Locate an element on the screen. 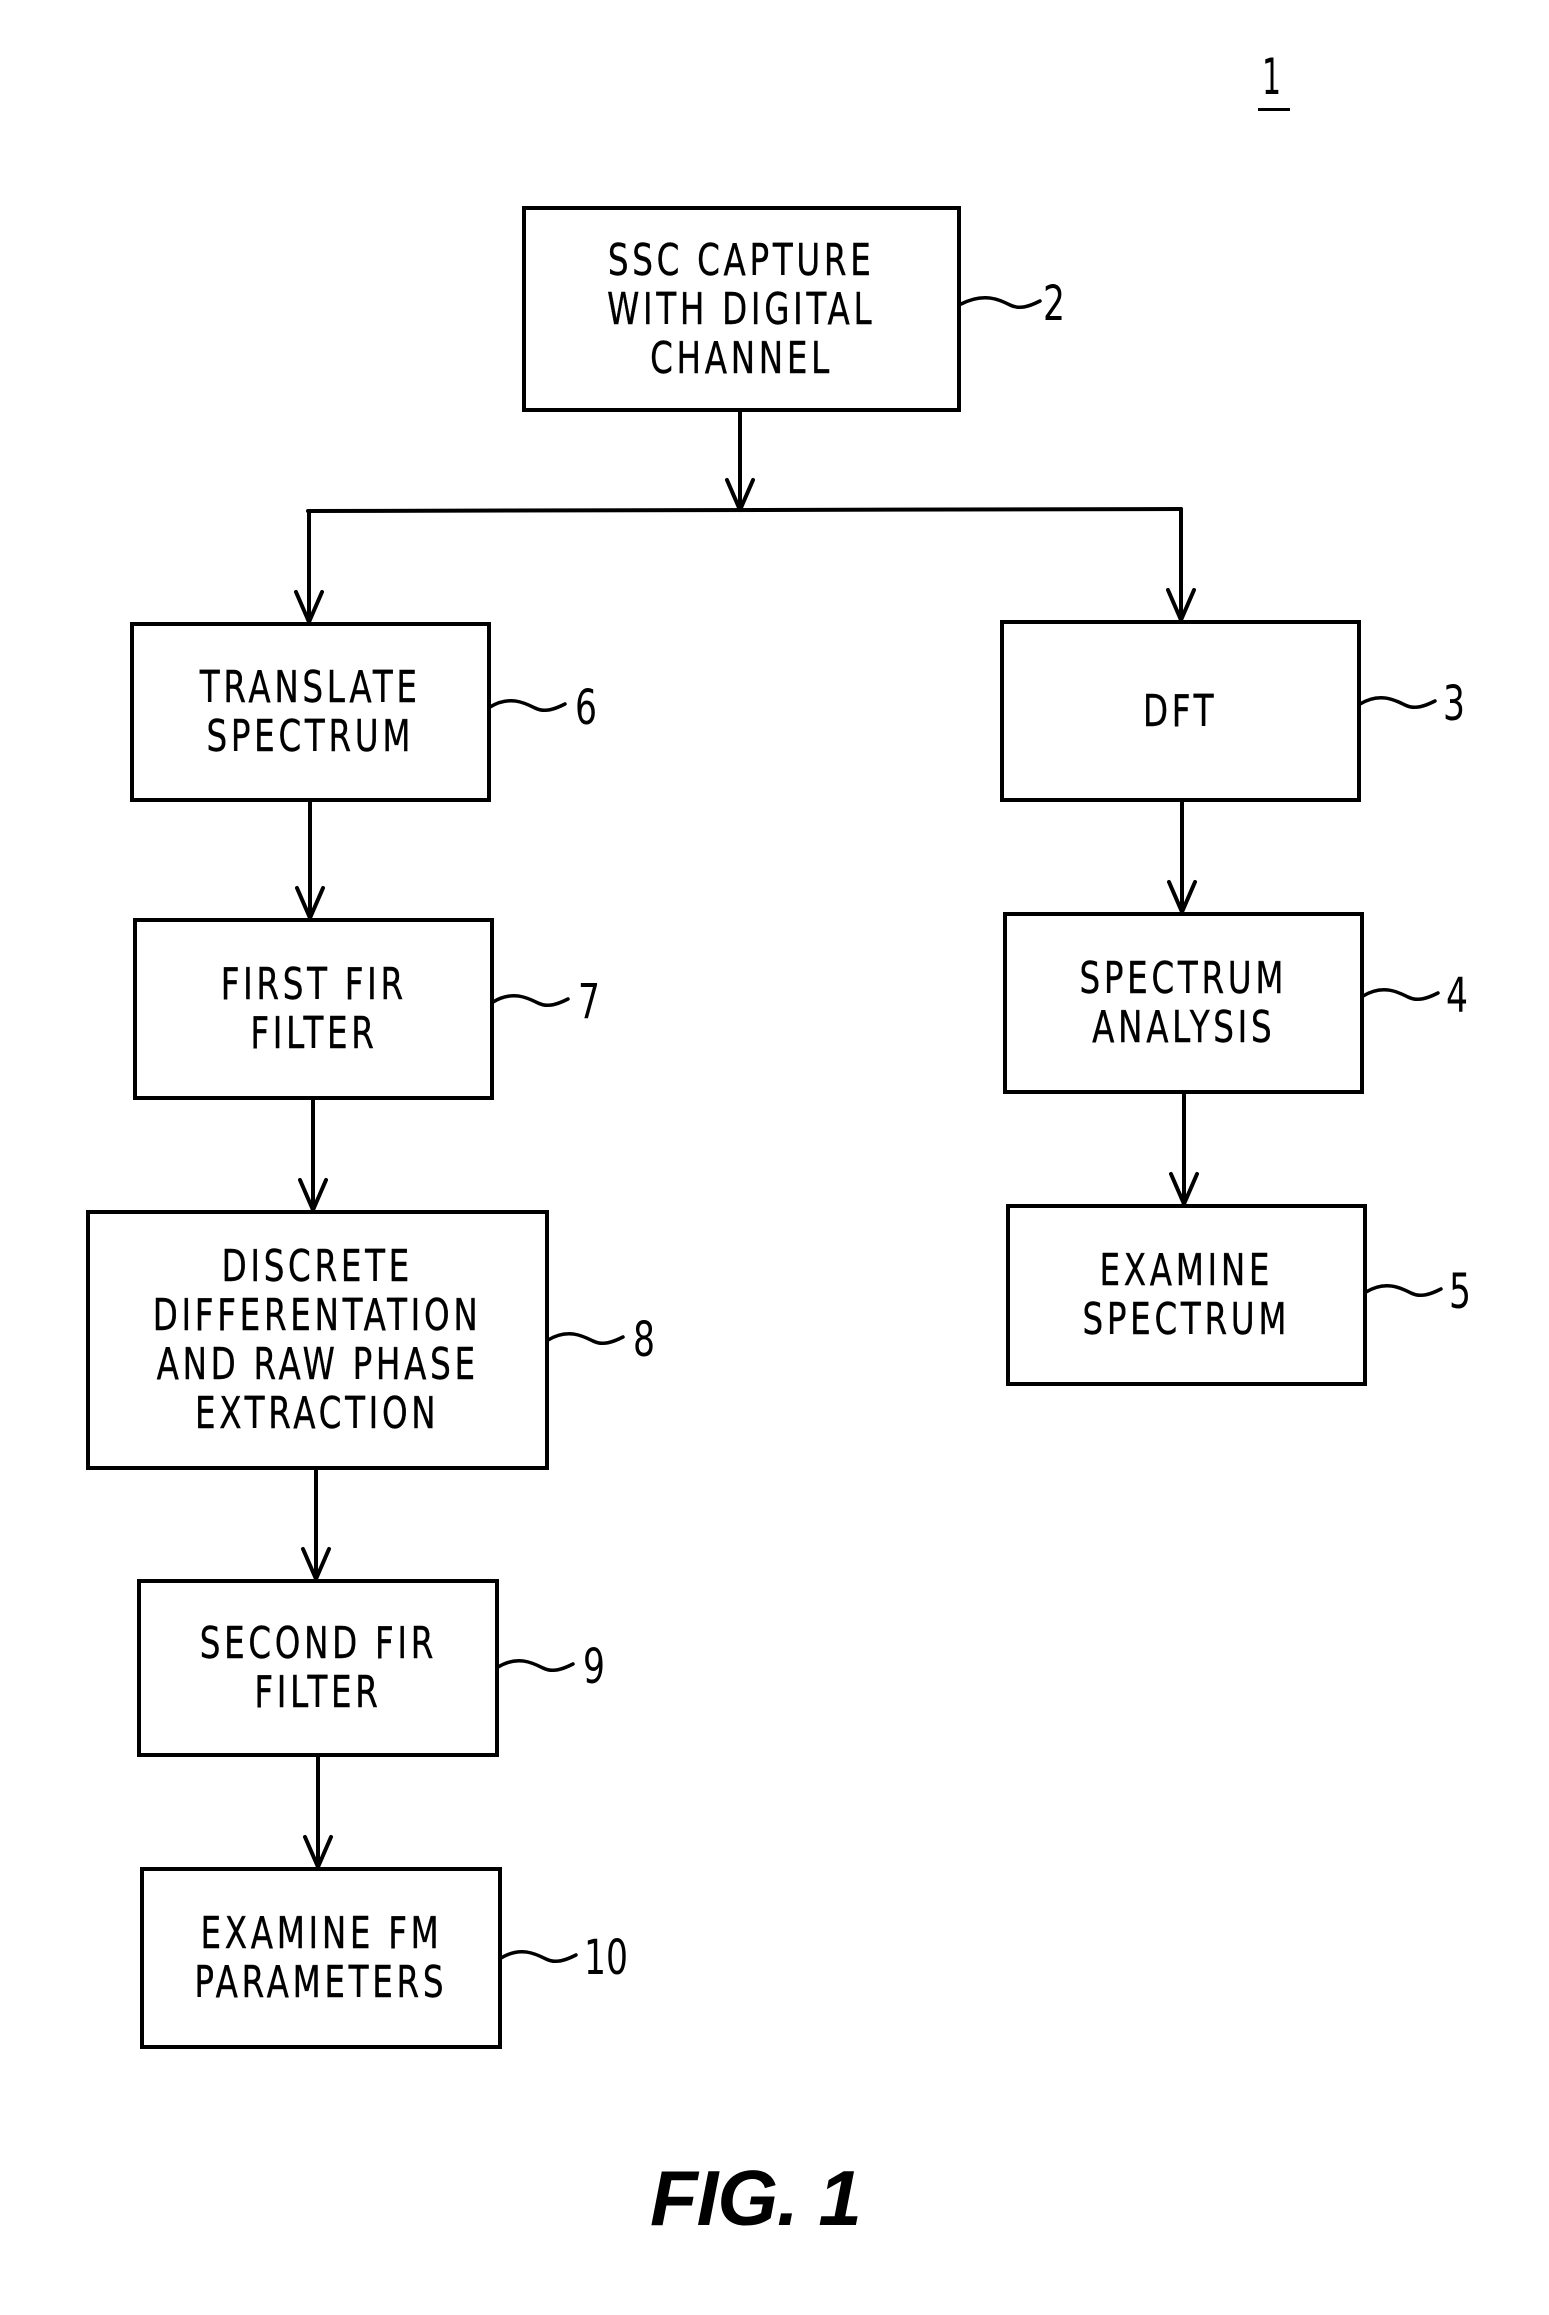 The height and width of the screenshot is (2315, 1549). block-translate-spectrum: TRANSLATE SPECTRUM is located at coordinates (310, 712).